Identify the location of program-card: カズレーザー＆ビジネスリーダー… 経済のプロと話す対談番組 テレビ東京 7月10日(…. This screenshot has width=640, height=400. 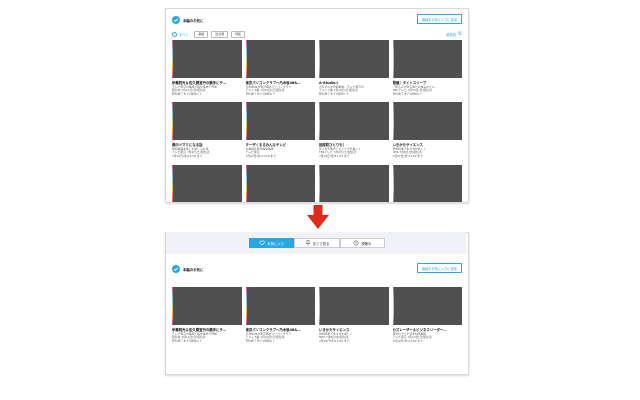
(427, 315).